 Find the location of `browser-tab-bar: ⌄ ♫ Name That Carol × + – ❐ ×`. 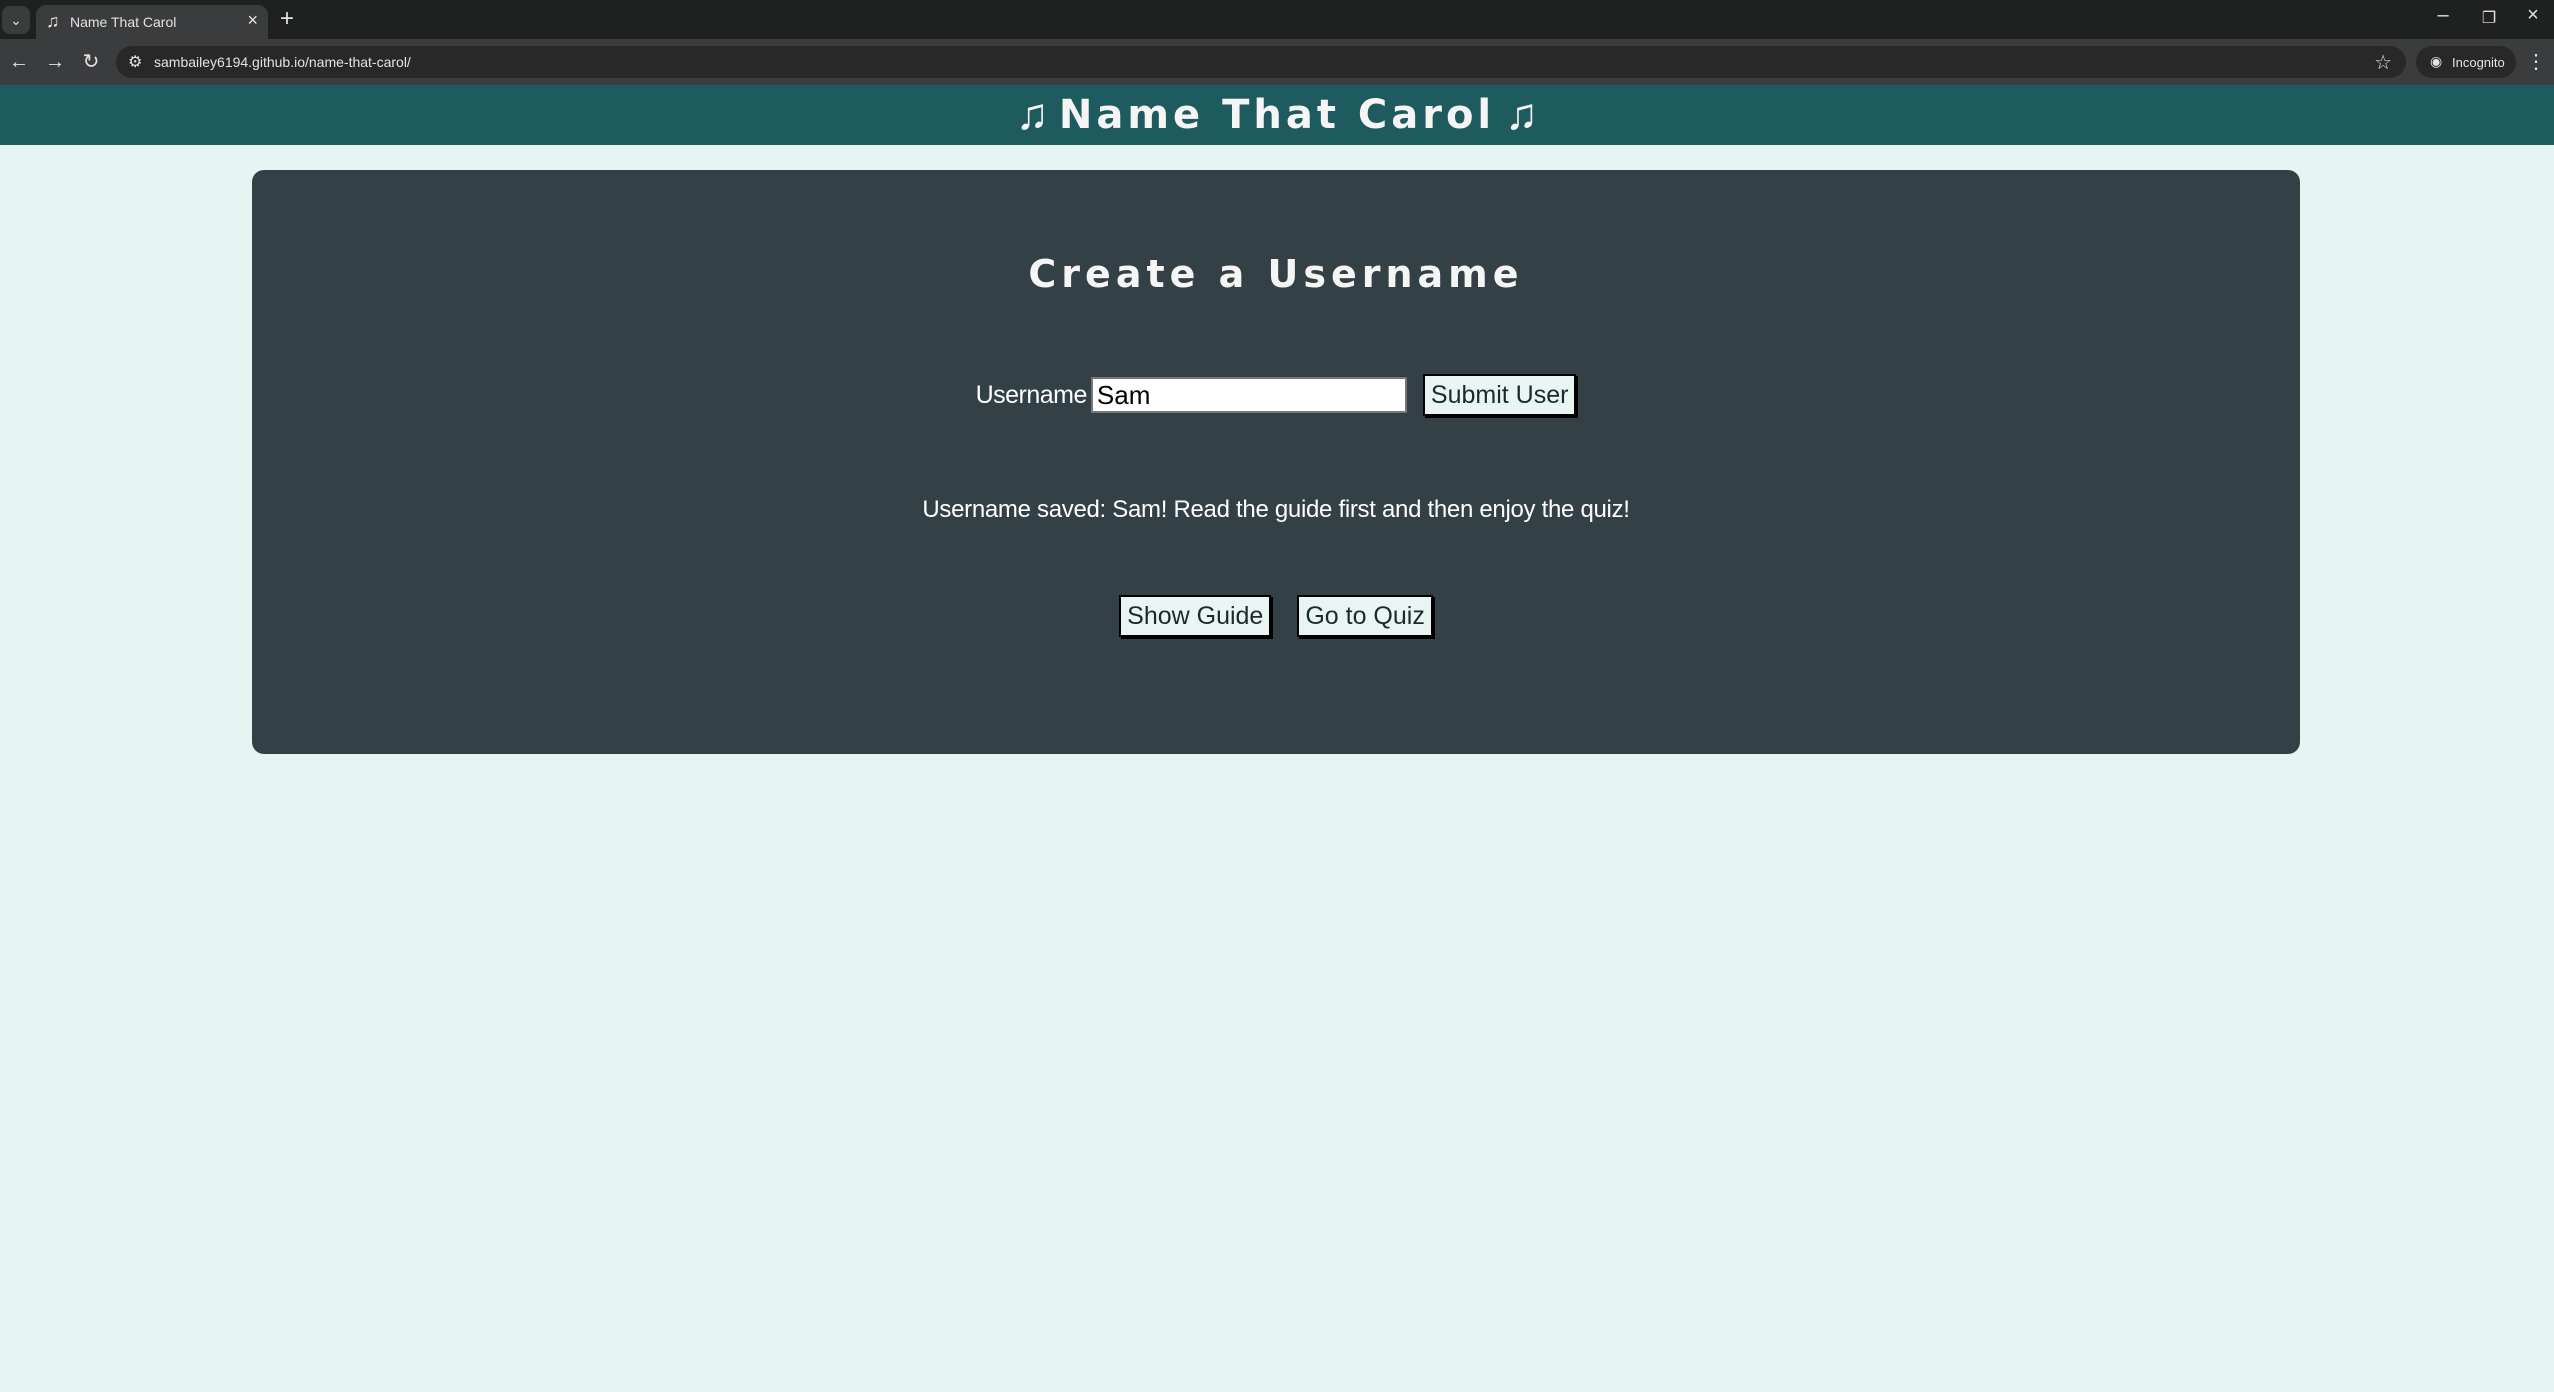

browser-tab-bar: ⌄ ♫ Name That Carol × + – ❐ × is located at coordinates (1277, 19).